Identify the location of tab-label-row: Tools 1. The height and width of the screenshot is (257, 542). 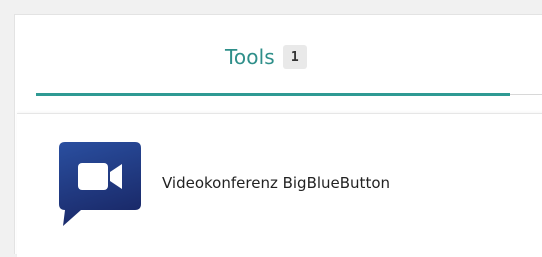
(266, 57).